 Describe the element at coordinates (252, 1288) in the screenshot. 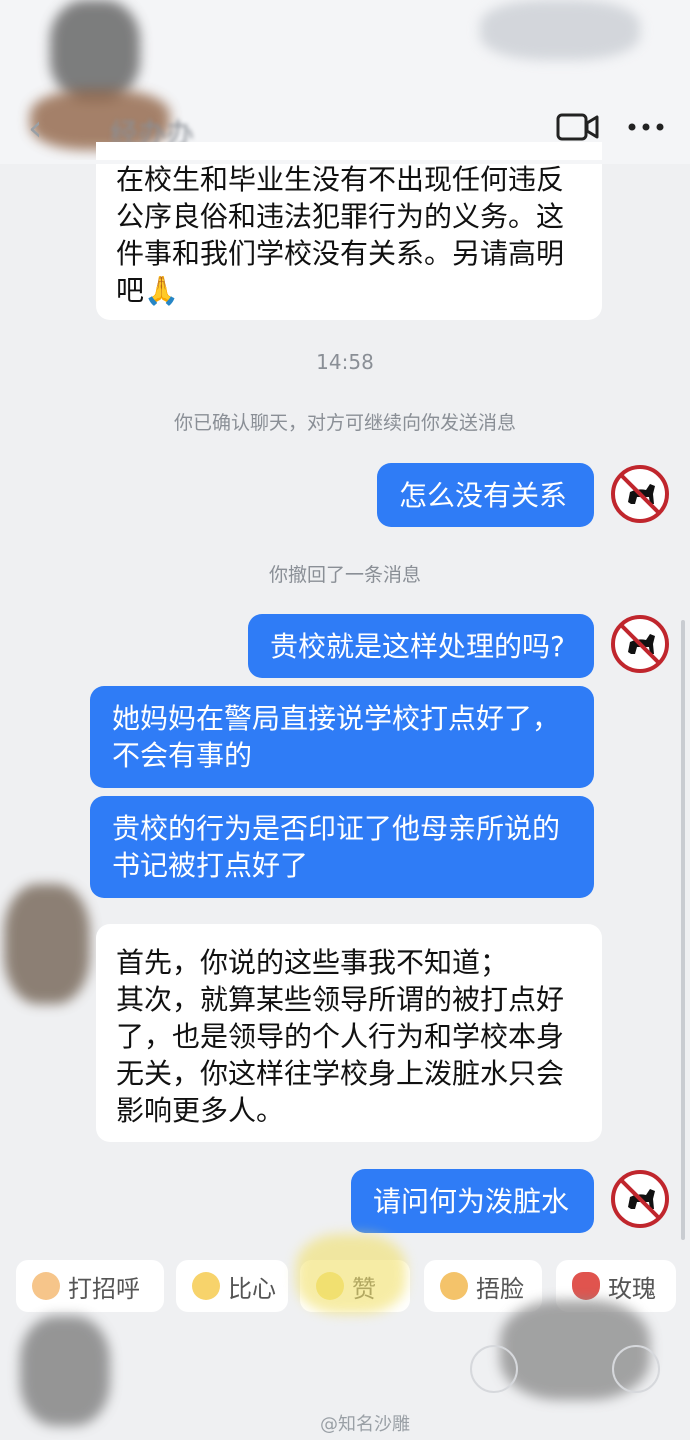

I see `chip-label: 比心` at that location.